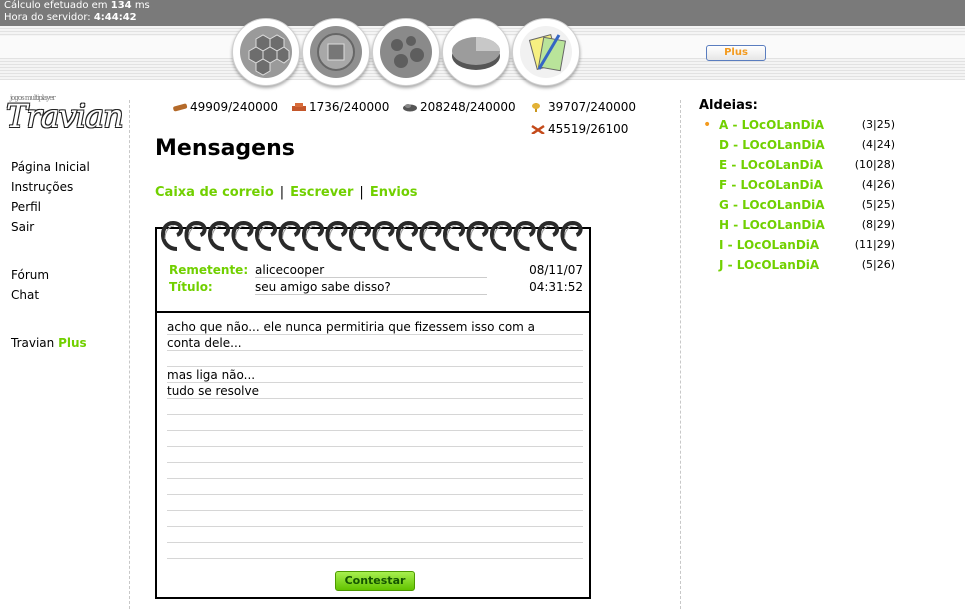 Image resolution: width=965 pixels, height=609 pixels. I want to click on village-link: F - LOcOLanDiA, so click(771, 185).